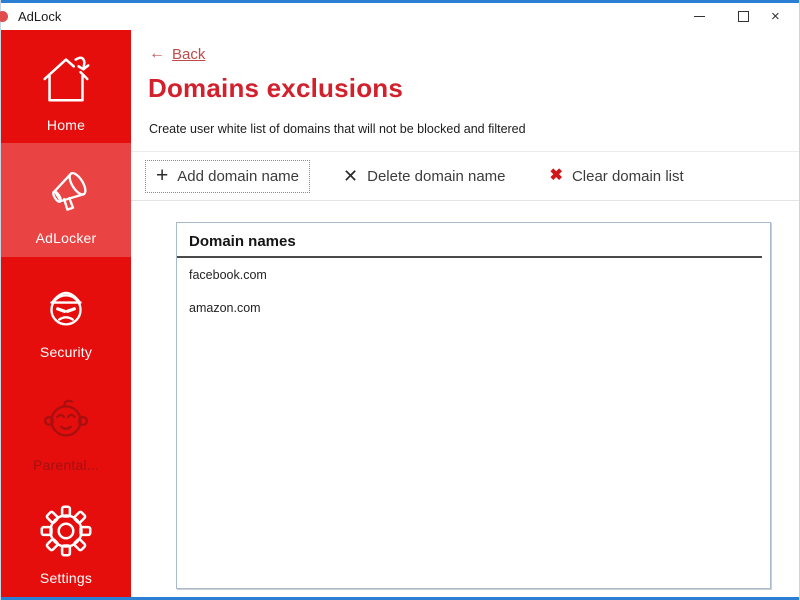 The image size is (800, 600). I want to click on close-button: ×, so click(782, 16).